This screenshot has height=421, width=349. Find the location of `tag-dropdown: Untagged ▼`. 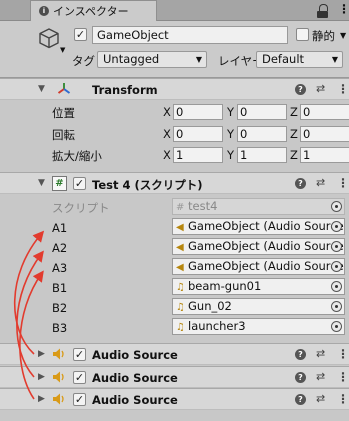

tag-dropdown: Untagged ▼ is located at coordinates (152, 59).